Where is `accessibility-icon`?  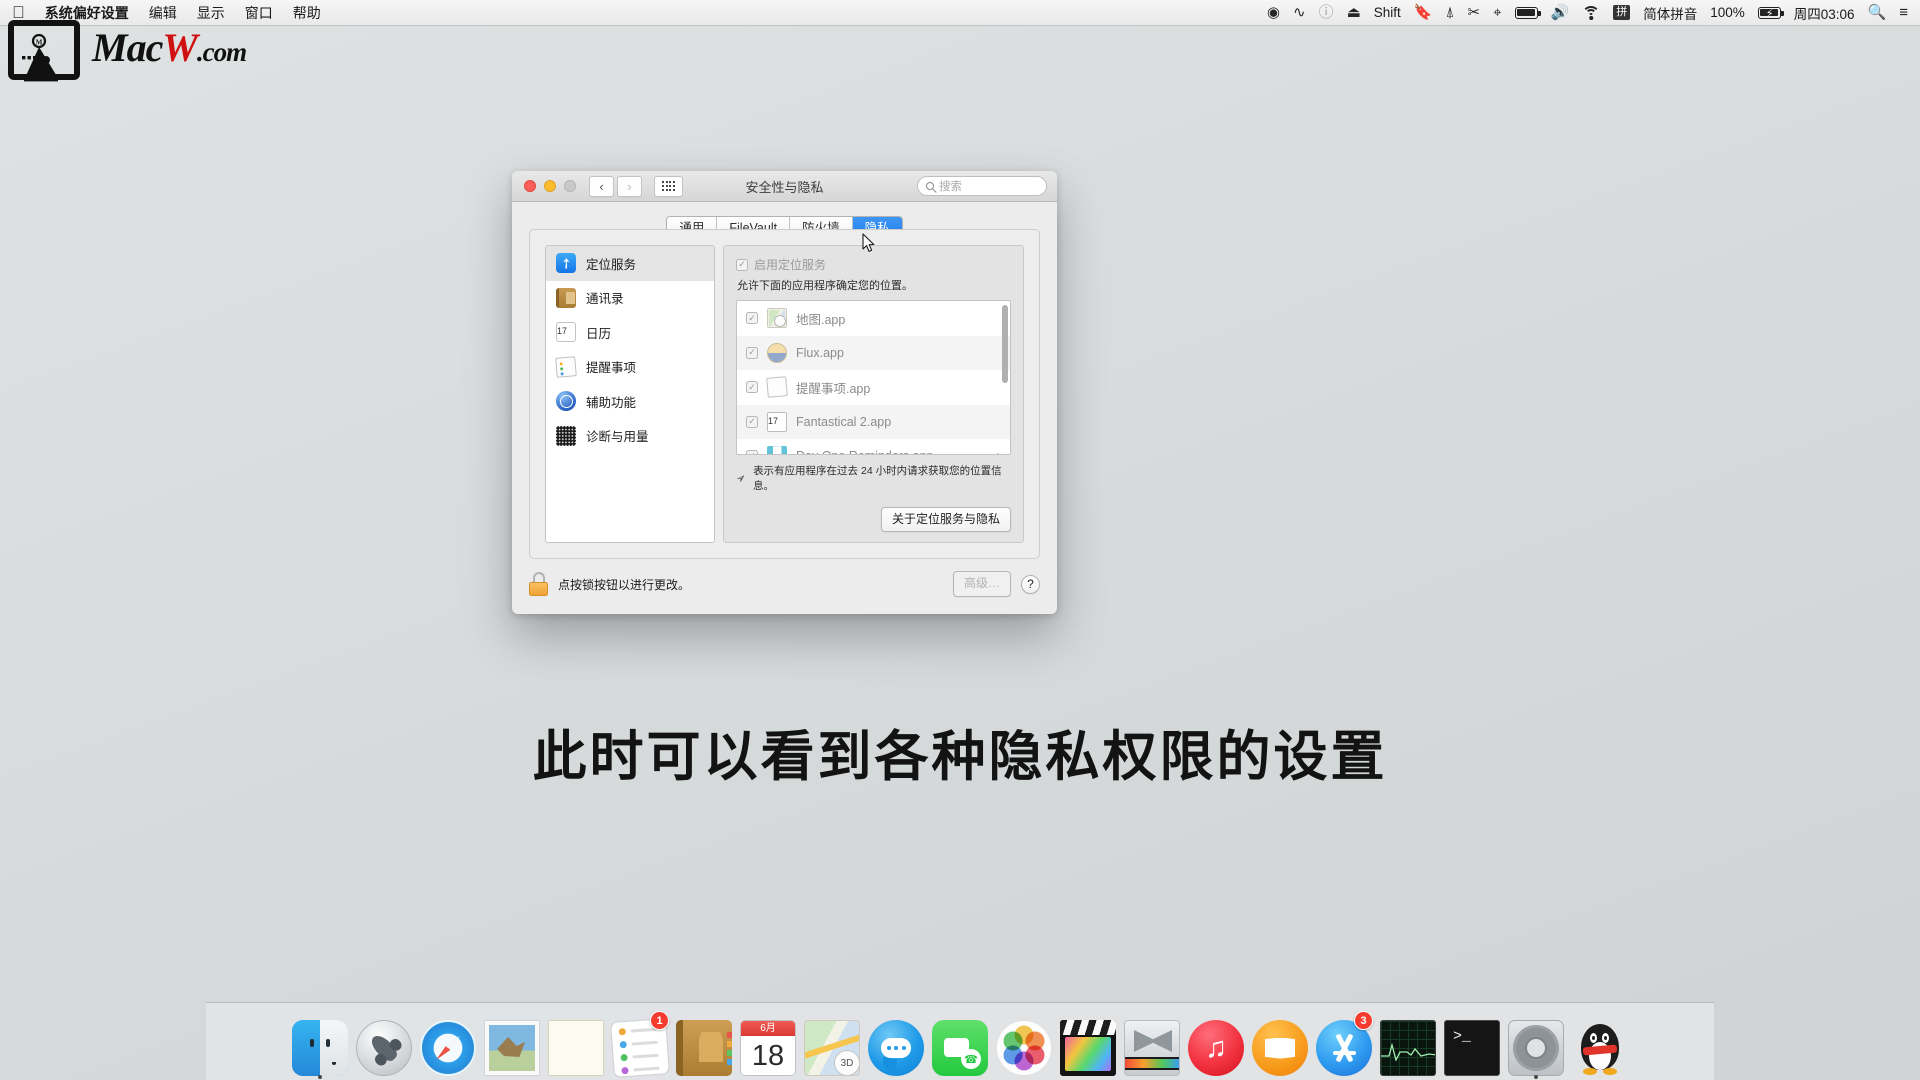 accessibility-icon is located at coordinates (566, 401).